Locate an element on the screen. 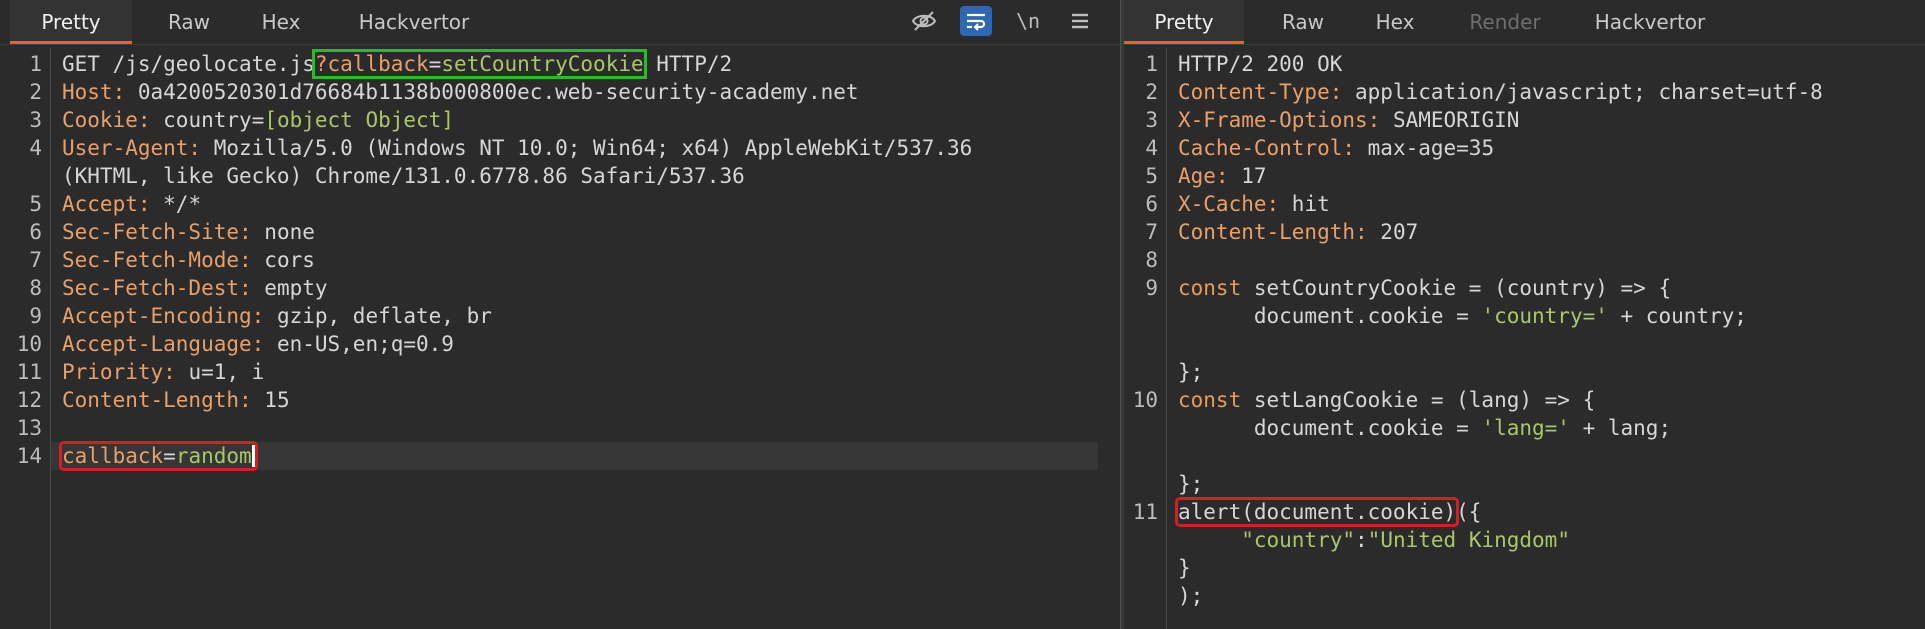 This screenshot has width=1925, height=629. request-body-line: callback=random is located at coordinates (158, 456).